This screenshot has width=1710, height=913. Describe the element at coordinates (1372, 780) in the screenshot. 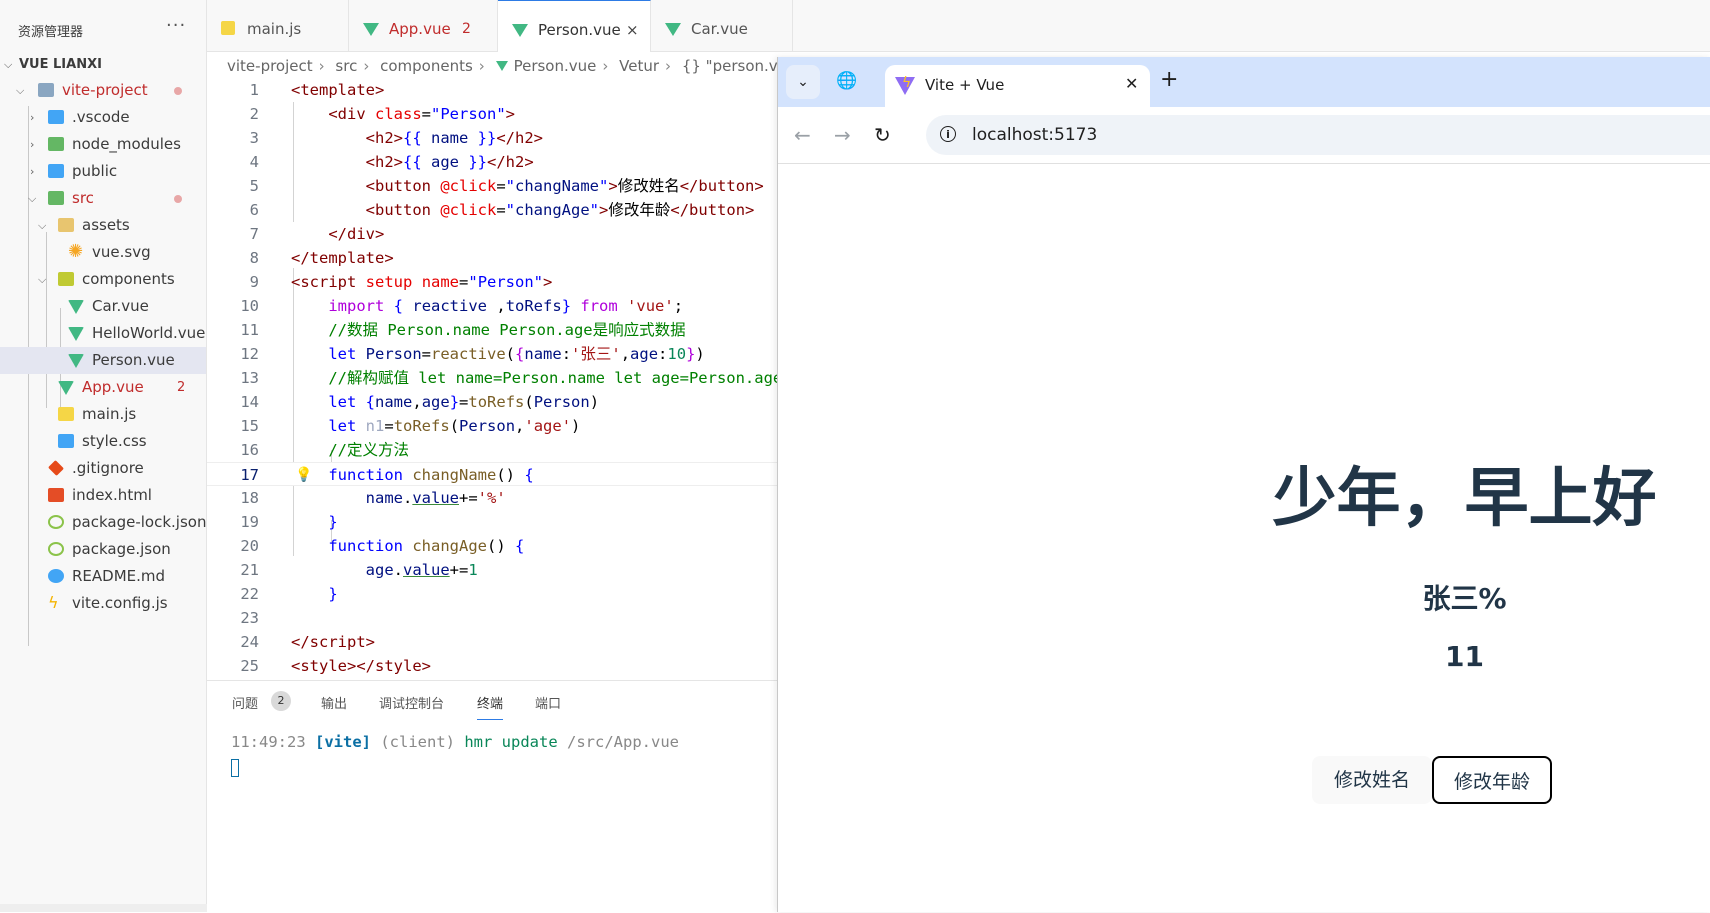

I see `change-name-button: 修改姓名` at that location.